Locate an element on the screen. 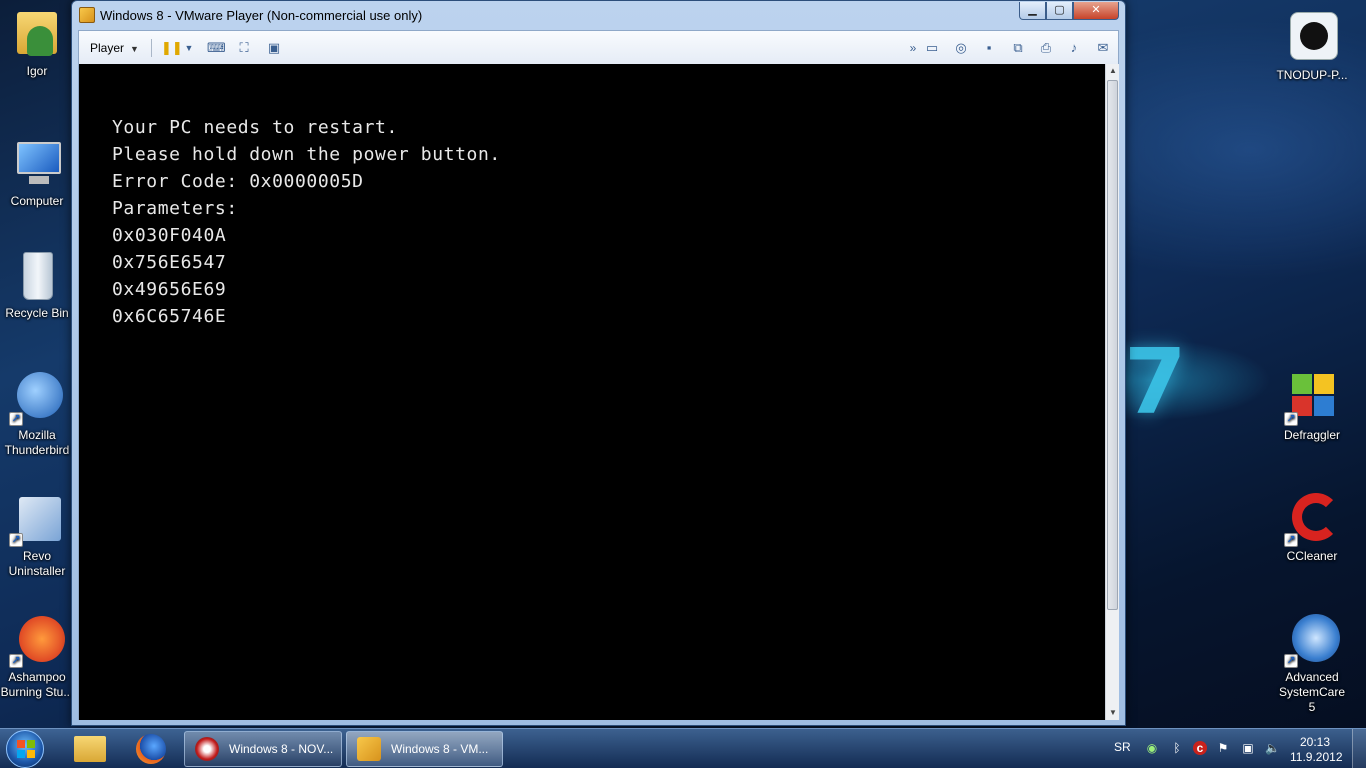  desktop-icon-label: Recycle Bin is located at coordinates (37, 313).